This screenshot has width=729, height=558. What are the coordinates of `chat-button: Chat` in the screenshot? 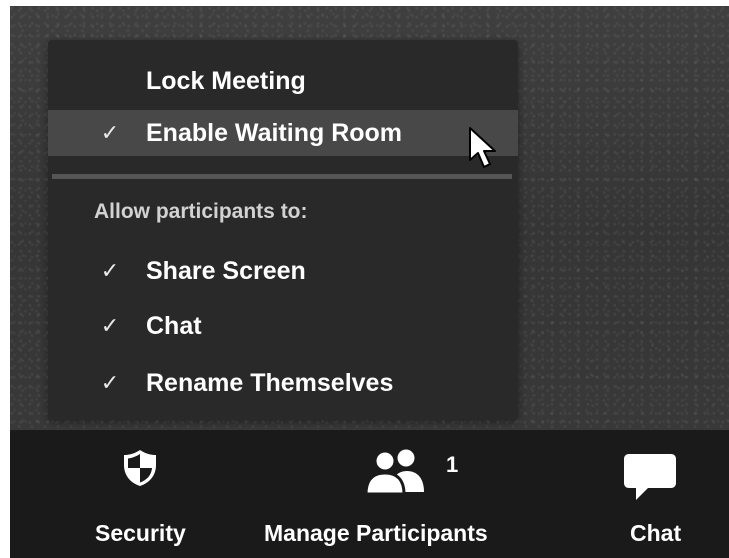 It's located at (650, 494).